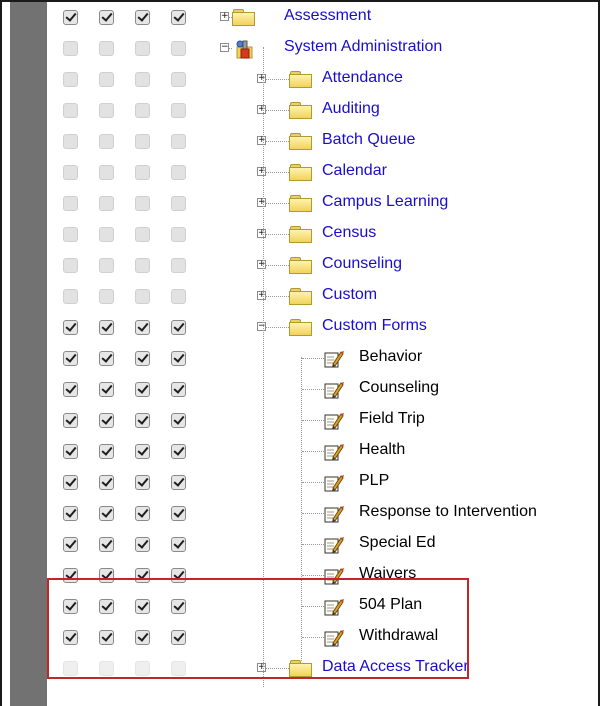 This screenshot has height=706, width=600. I want to click on tree-item-label: Attendance, so click(362, 78).